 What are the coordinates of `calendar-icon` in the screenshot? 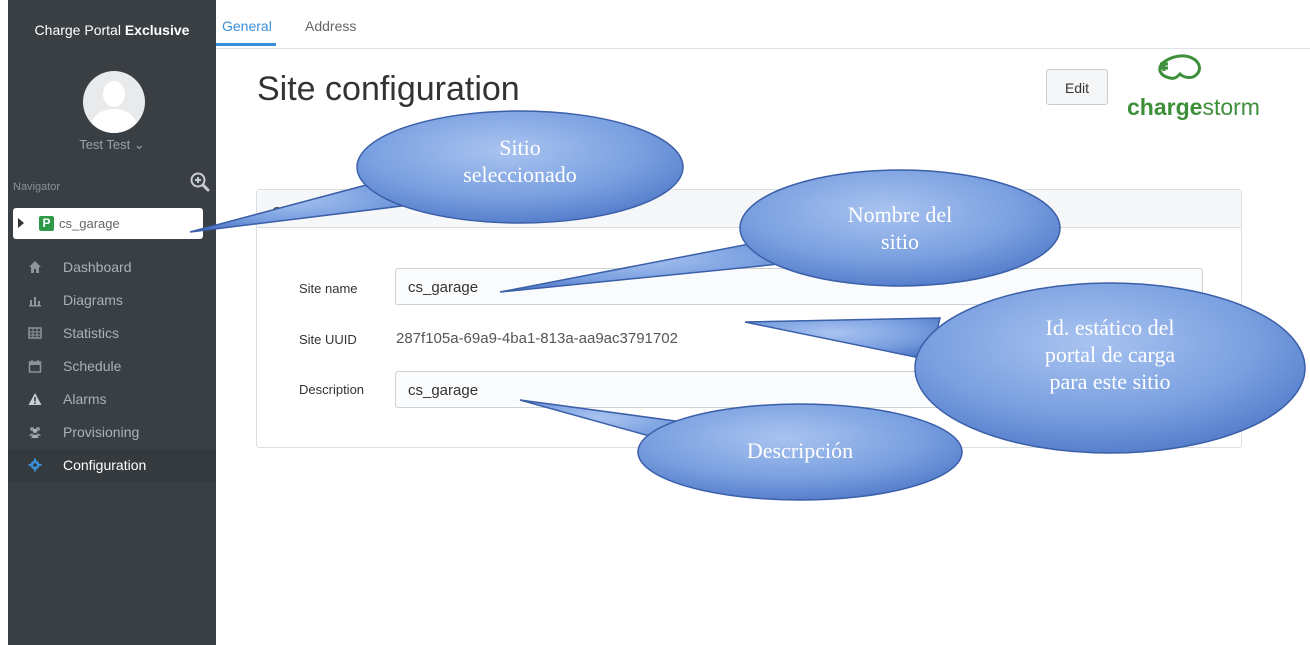 It's located at (35, 366).